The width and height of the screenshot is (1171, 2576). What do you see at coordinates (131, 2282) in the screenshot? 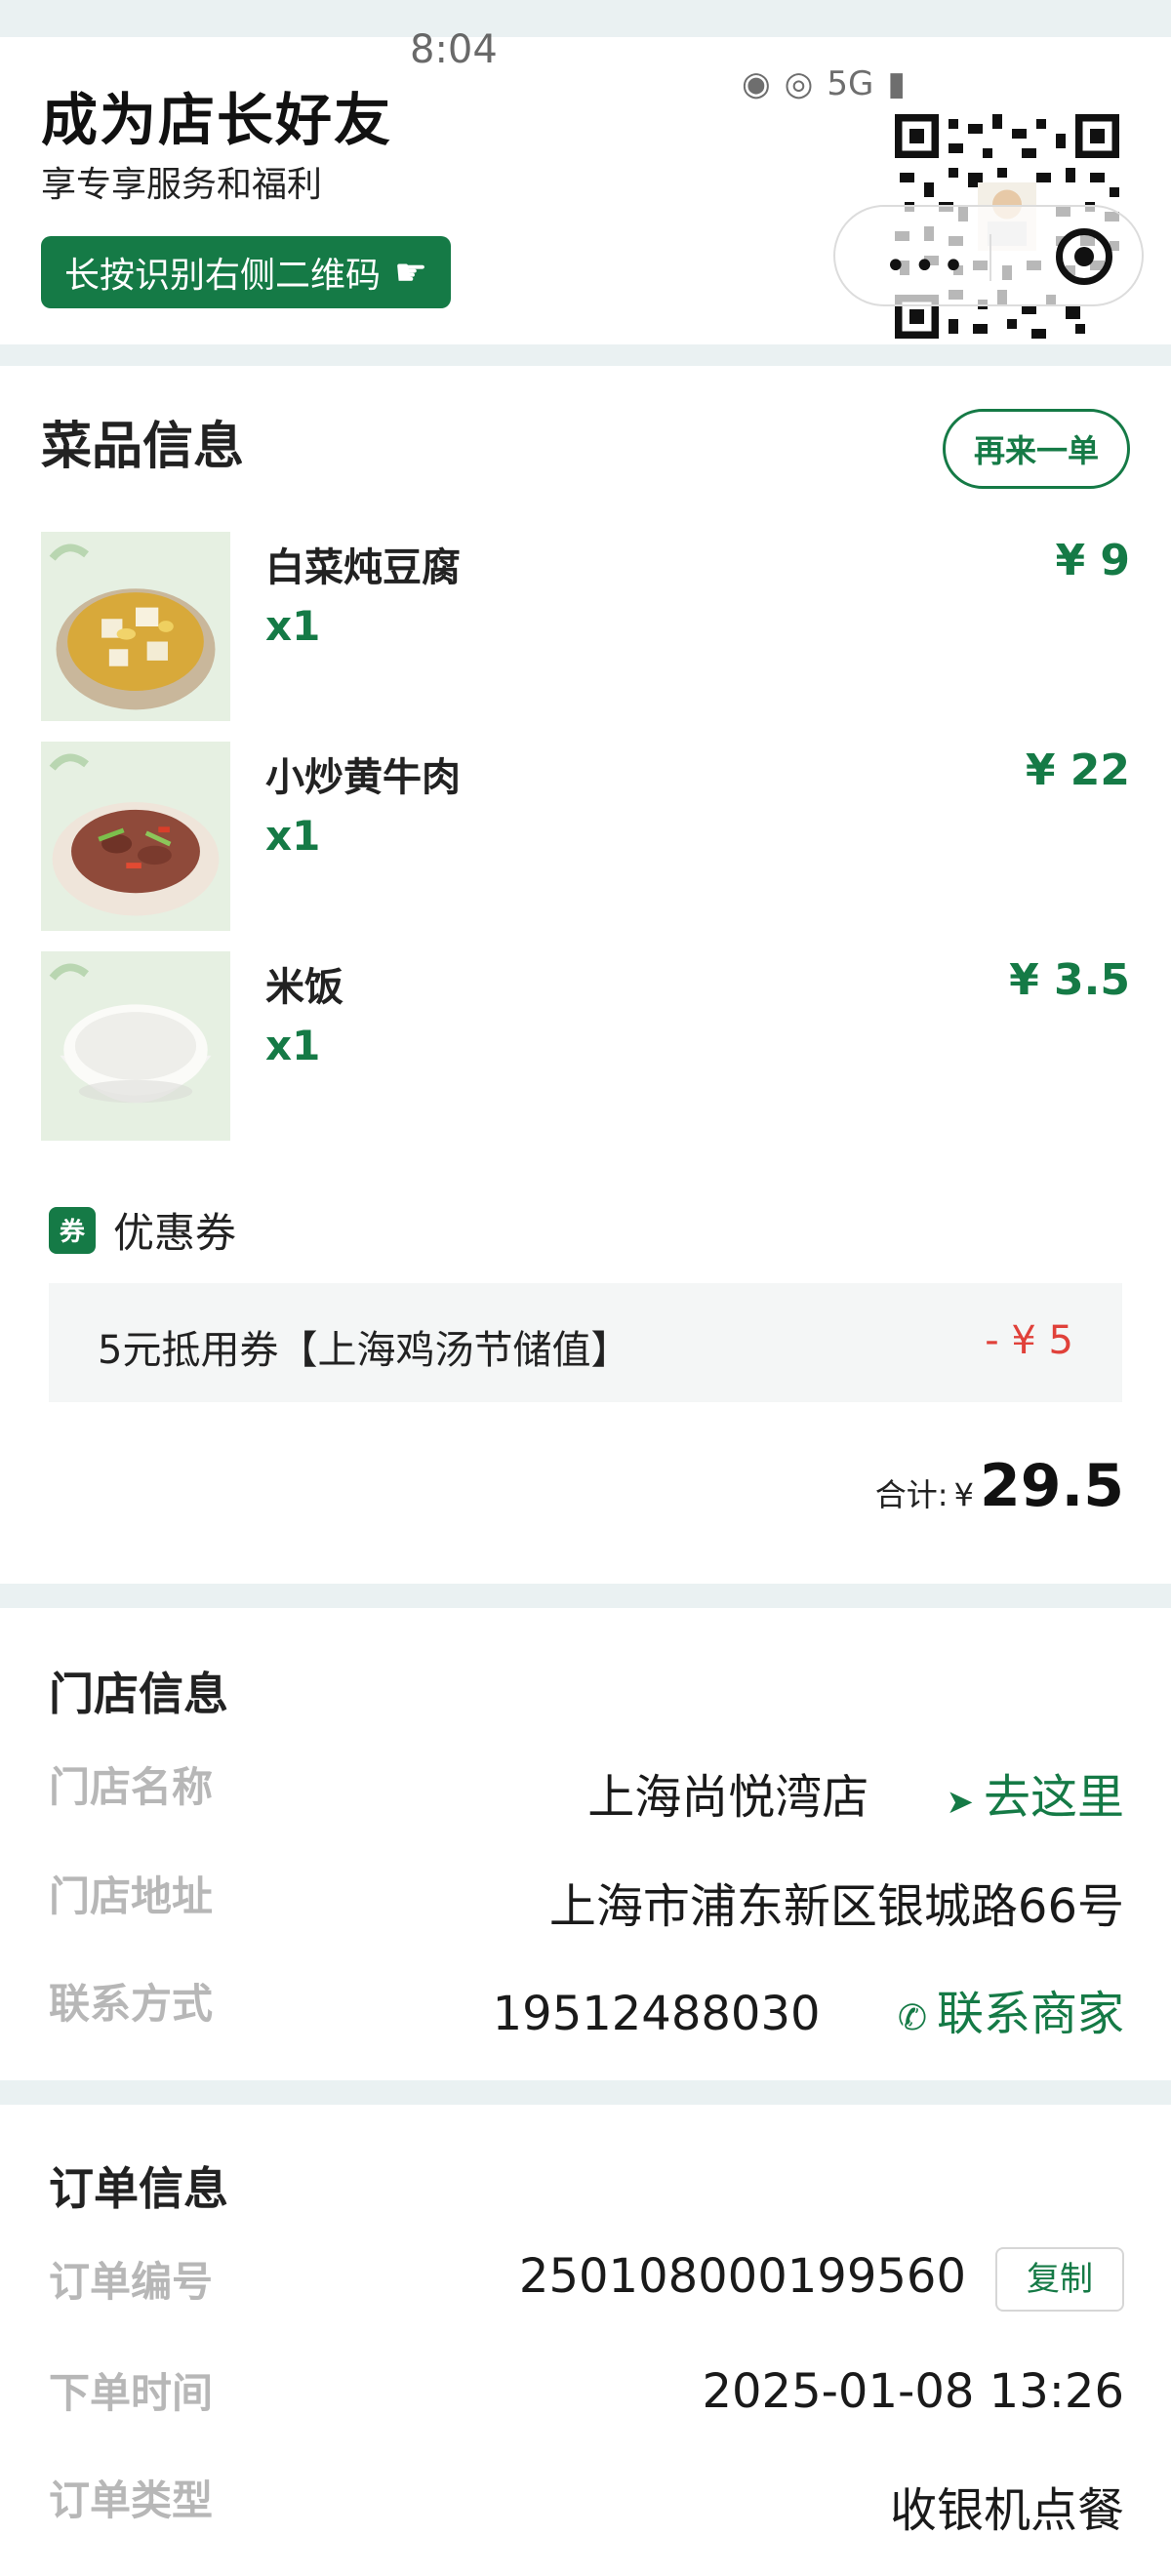
I see `order-number-key: 订单编号` at bounding box center [131, 2282].